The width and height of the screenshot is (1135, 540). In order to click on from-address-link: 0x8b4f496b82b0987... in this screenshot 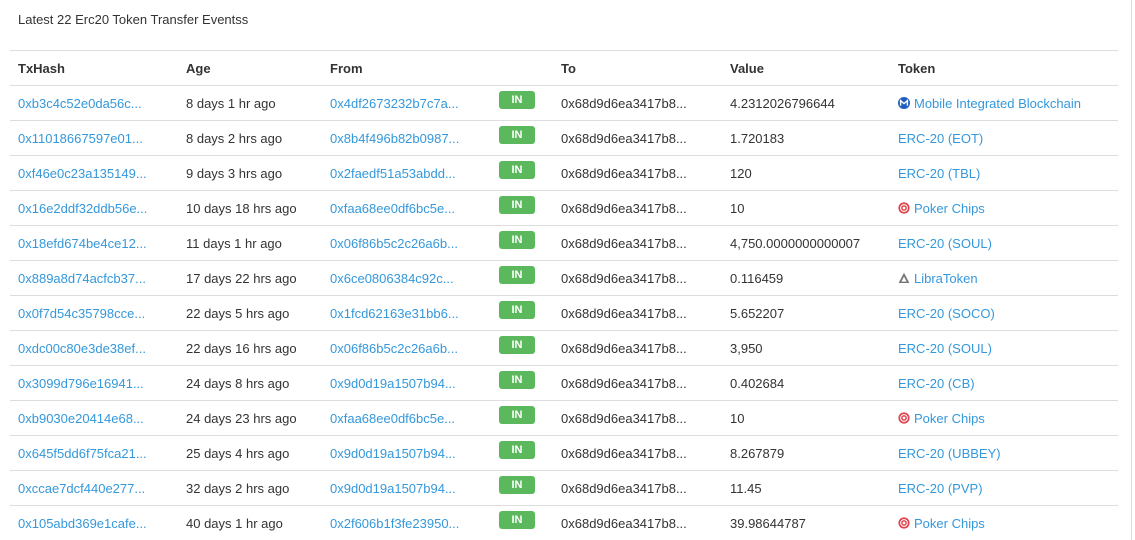, I will do `click(394, 138)`.